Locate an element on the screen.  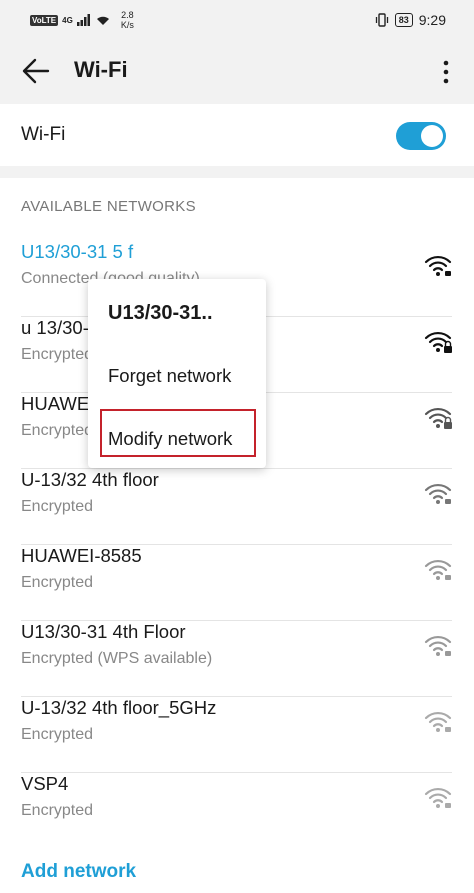
clock: 9:29 is located at coordinates (432, 20).